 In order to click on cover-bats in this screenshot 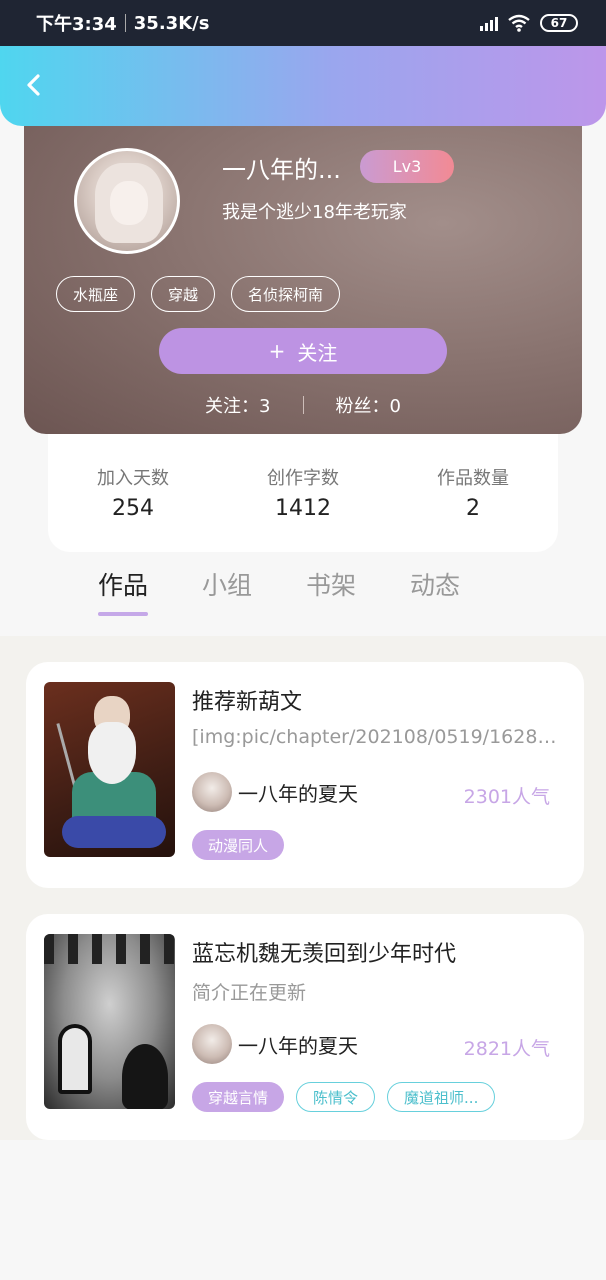, I will do `click(109, 949)`.